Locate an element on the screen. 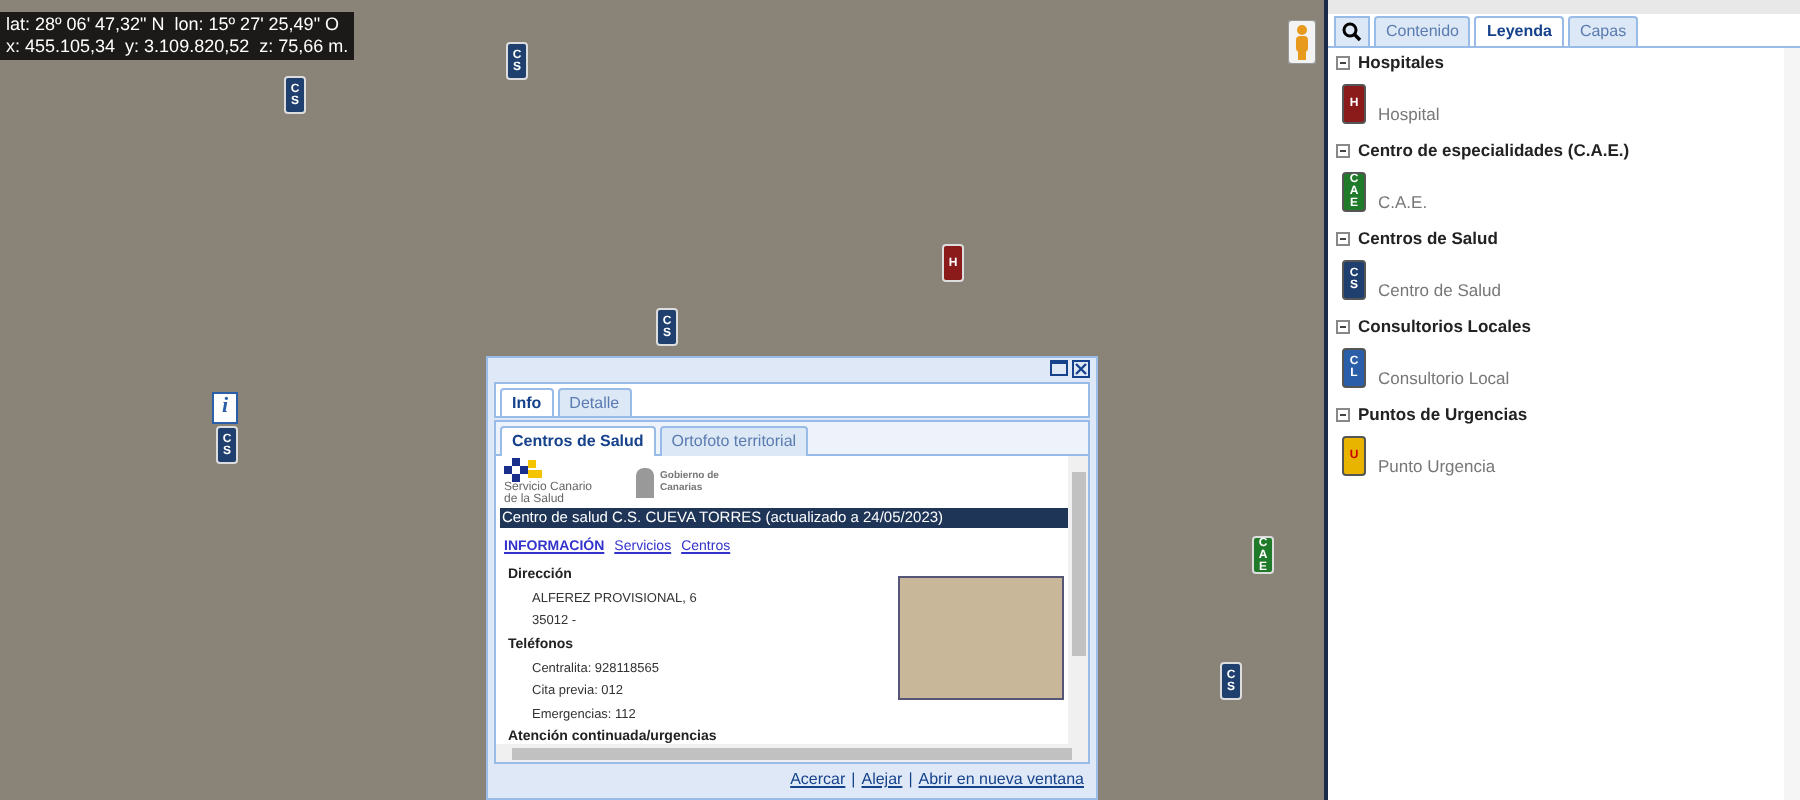 Image resolution: width=1800 pixels, height=800 pixels. legend-group-title: Consultorios Locales is located at coordinates (1444, 327).